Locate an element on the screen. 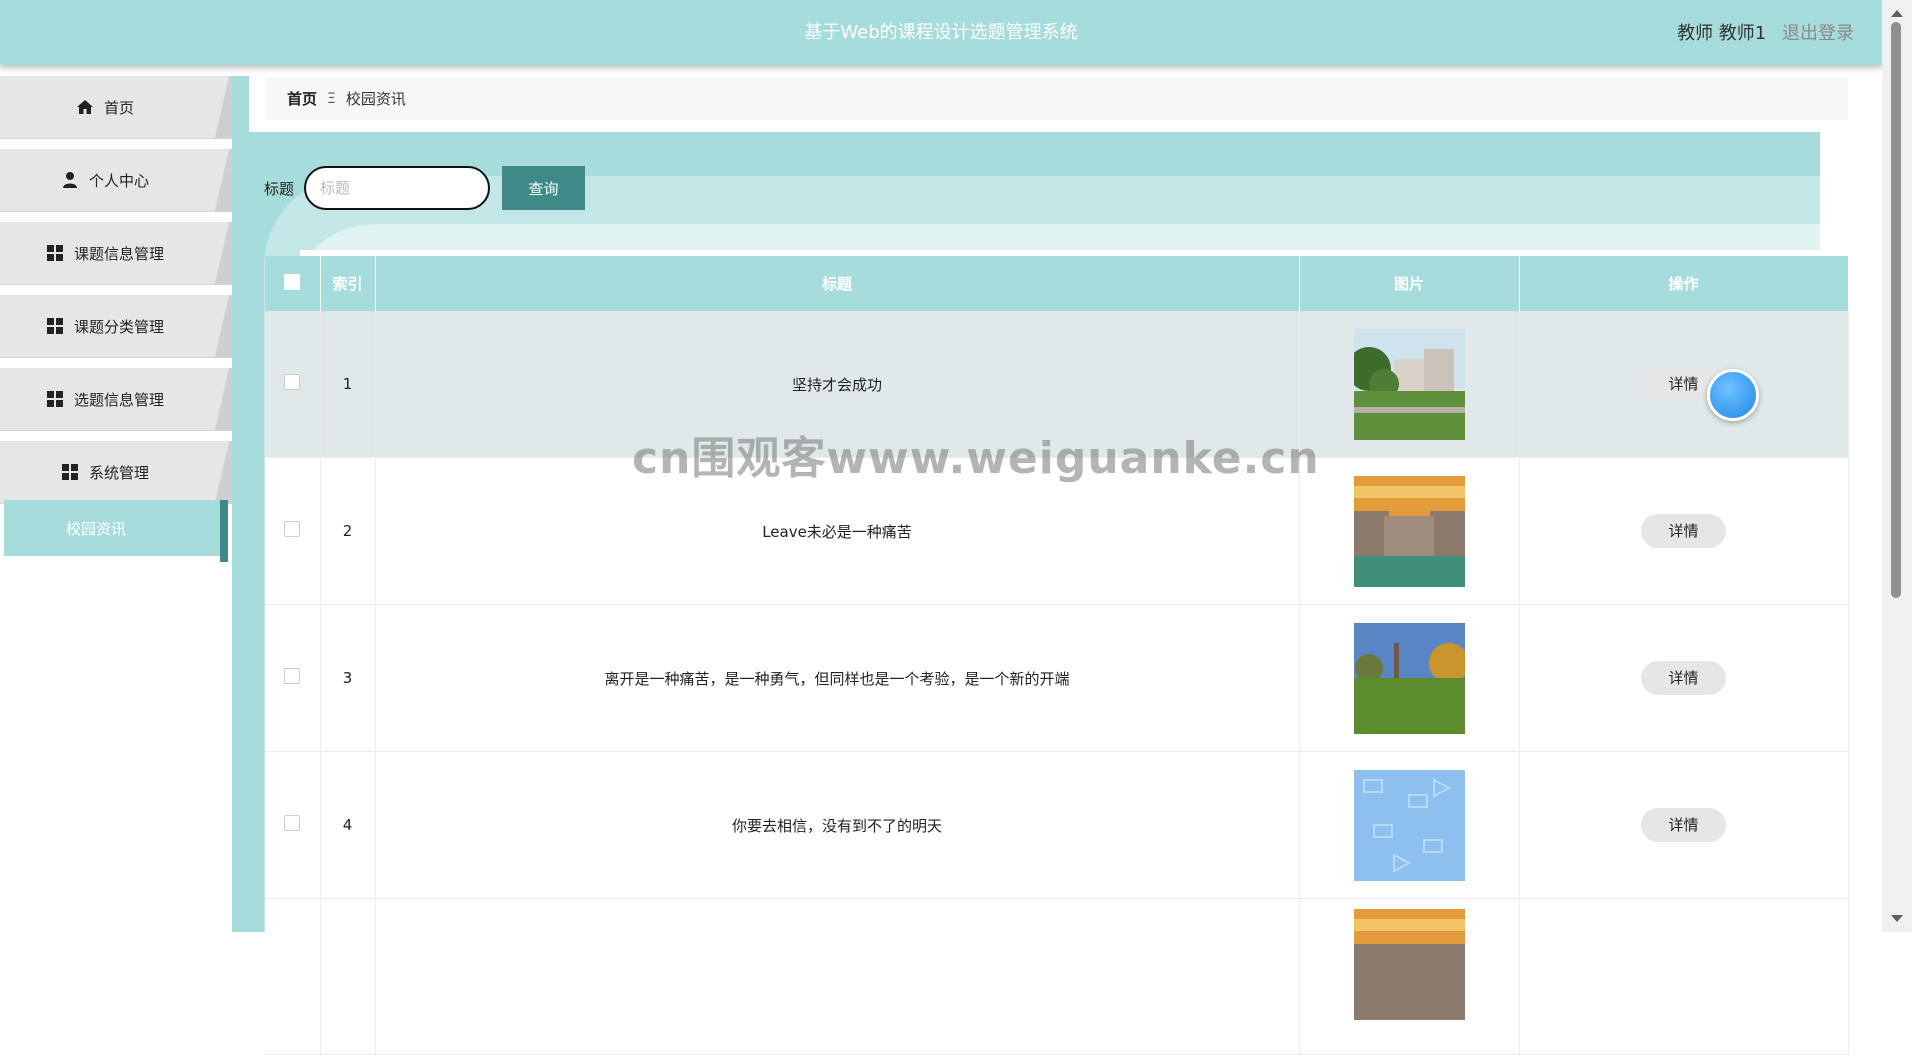 This screenshot has height=1055, width=1912. scroll-down-arrow-icon is located at coordinates (1897, 918).